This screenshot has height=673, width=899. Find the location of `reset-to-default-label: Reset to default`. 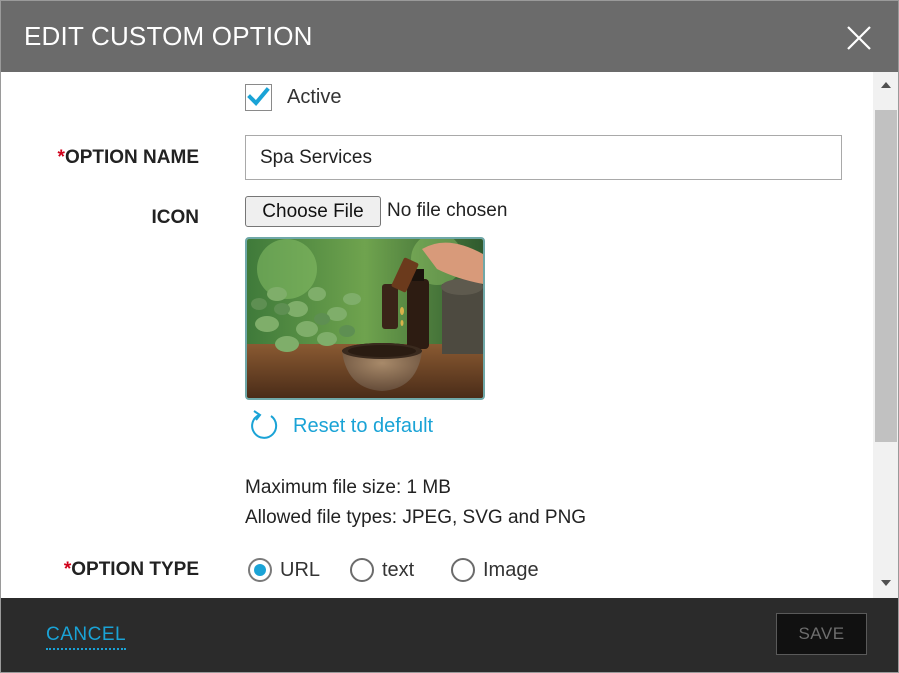

reset-to-default-label: Reset to default is located at coordinates (363, 425).